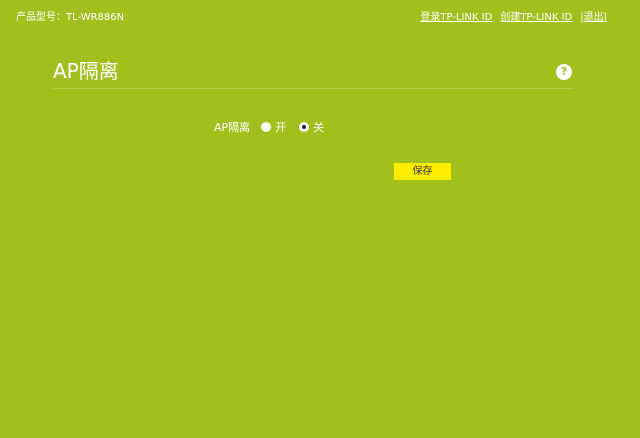 This screenshot has height=438, width=640. I want to click on login-tplink-id-link: 登录TP-LINK ID, so click(456, 17).